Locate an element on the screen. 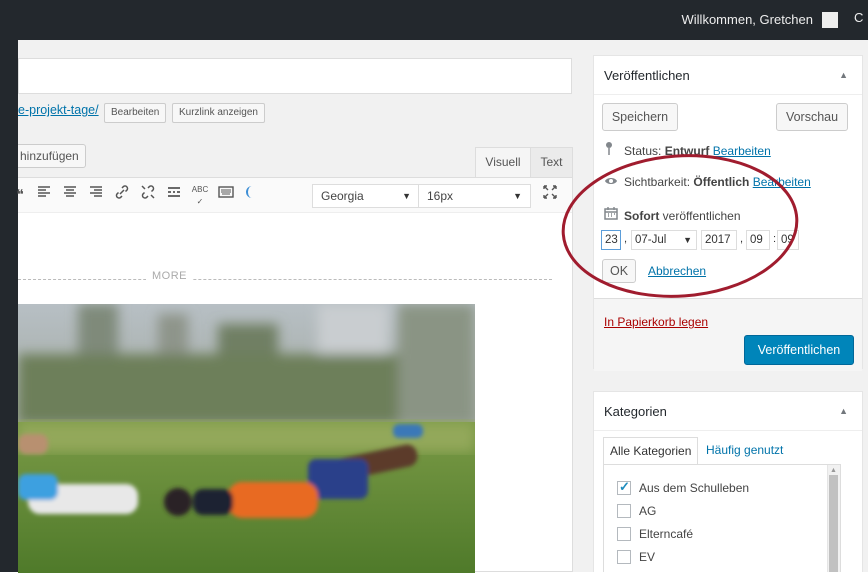 The width and height of the screenshot is (868, 573). save-draft-button: Speichern is located at coordinates (640, 117).